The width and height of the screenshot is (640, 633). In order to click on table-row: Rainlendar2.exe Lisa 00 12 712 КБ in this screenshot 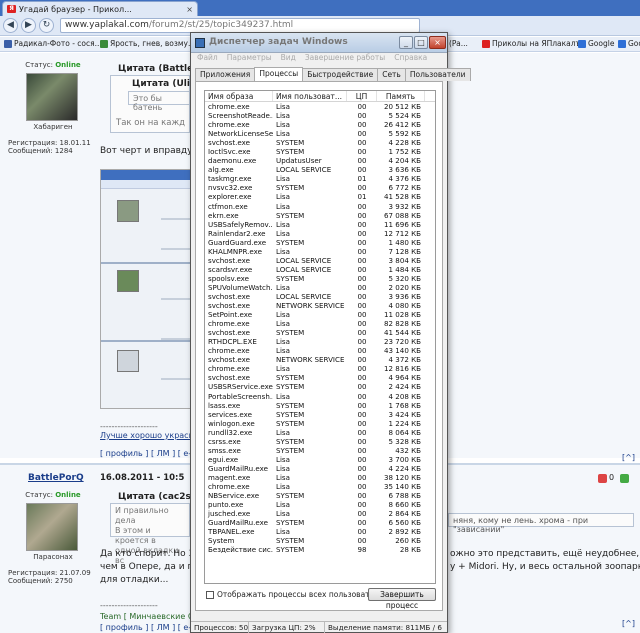, I will do `click(320, 233)`.